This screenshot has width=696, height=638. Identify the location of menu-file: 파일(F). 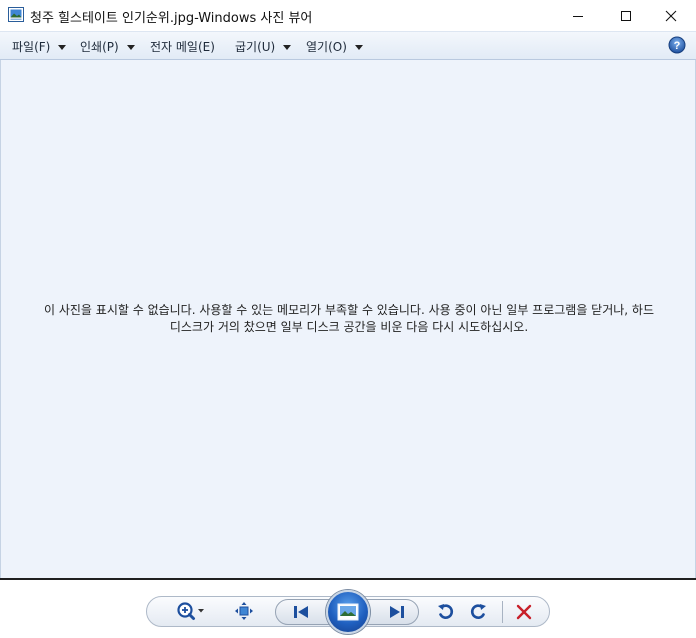
(39, 46).